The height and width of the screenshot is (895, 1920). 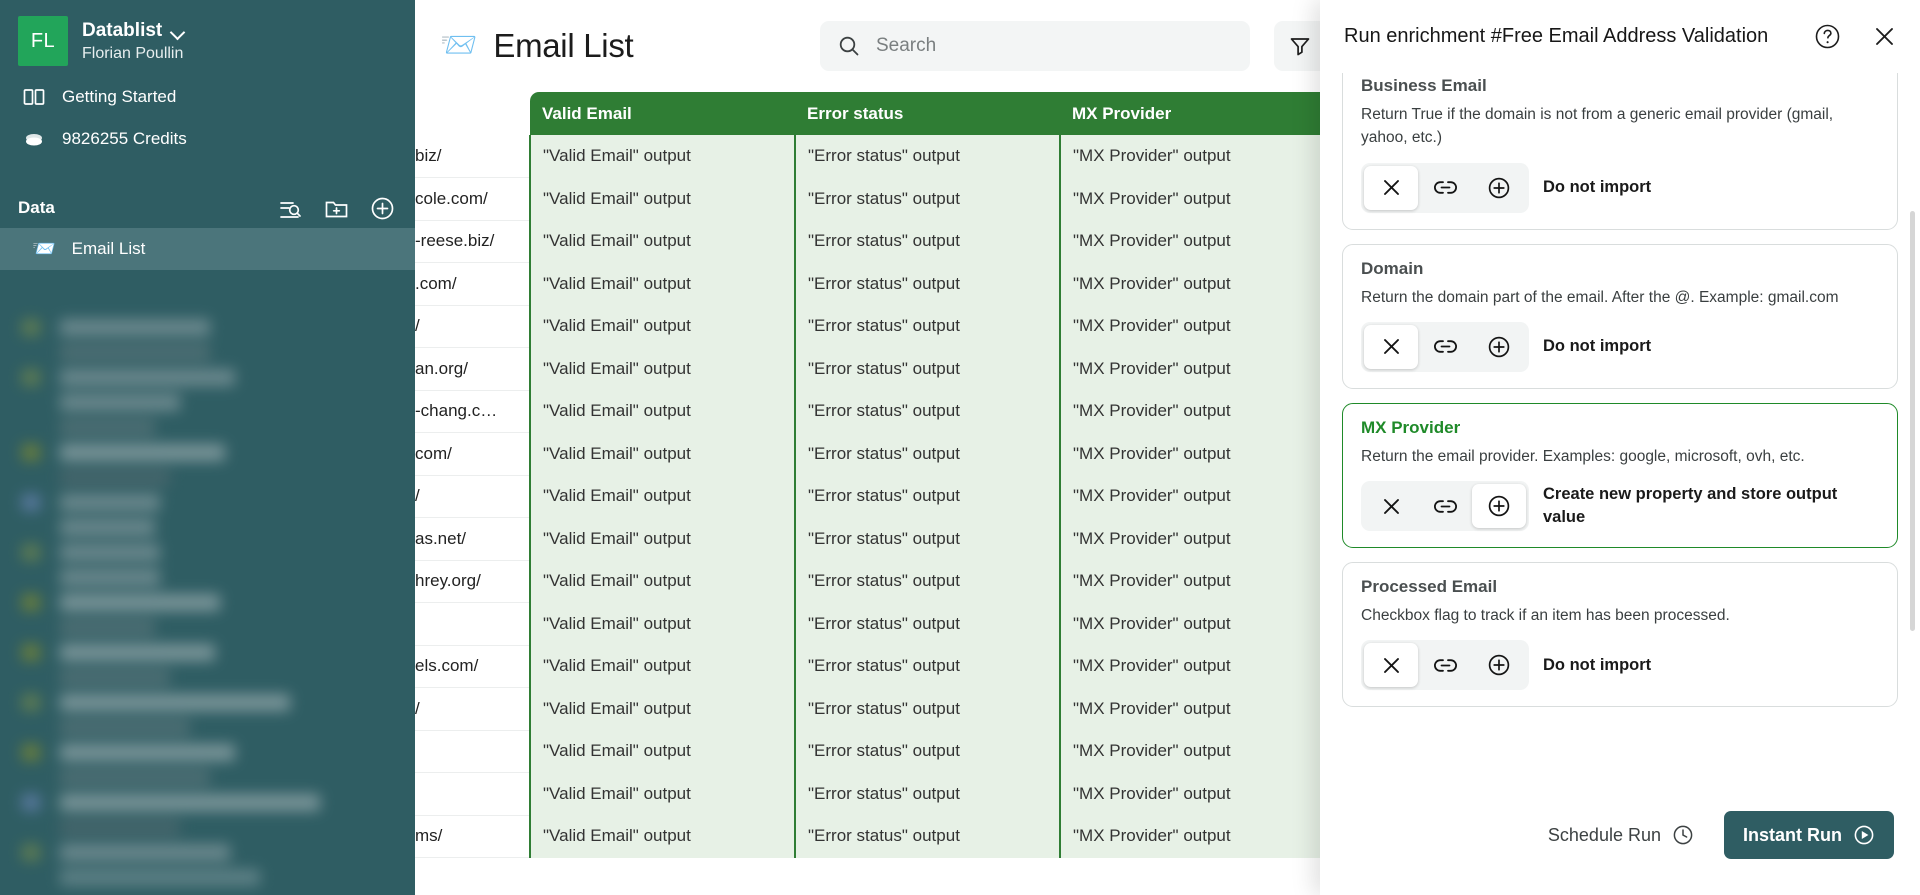 I want to click on panel-scrollbar, so click(x=1912, y=471).